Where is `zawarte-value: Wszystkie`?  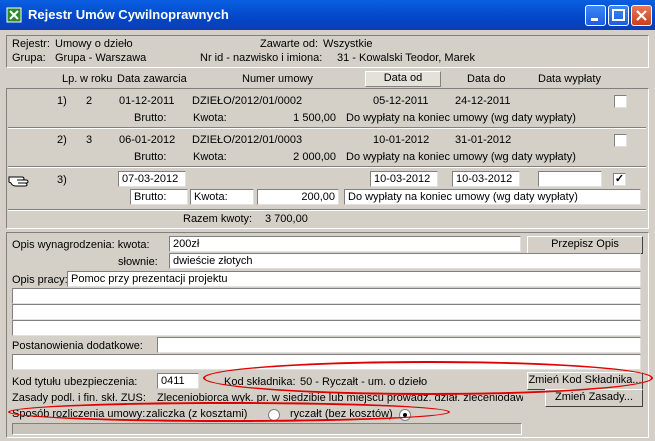
zawarte-value: Wszystkie is located at coordinates (348, 44).